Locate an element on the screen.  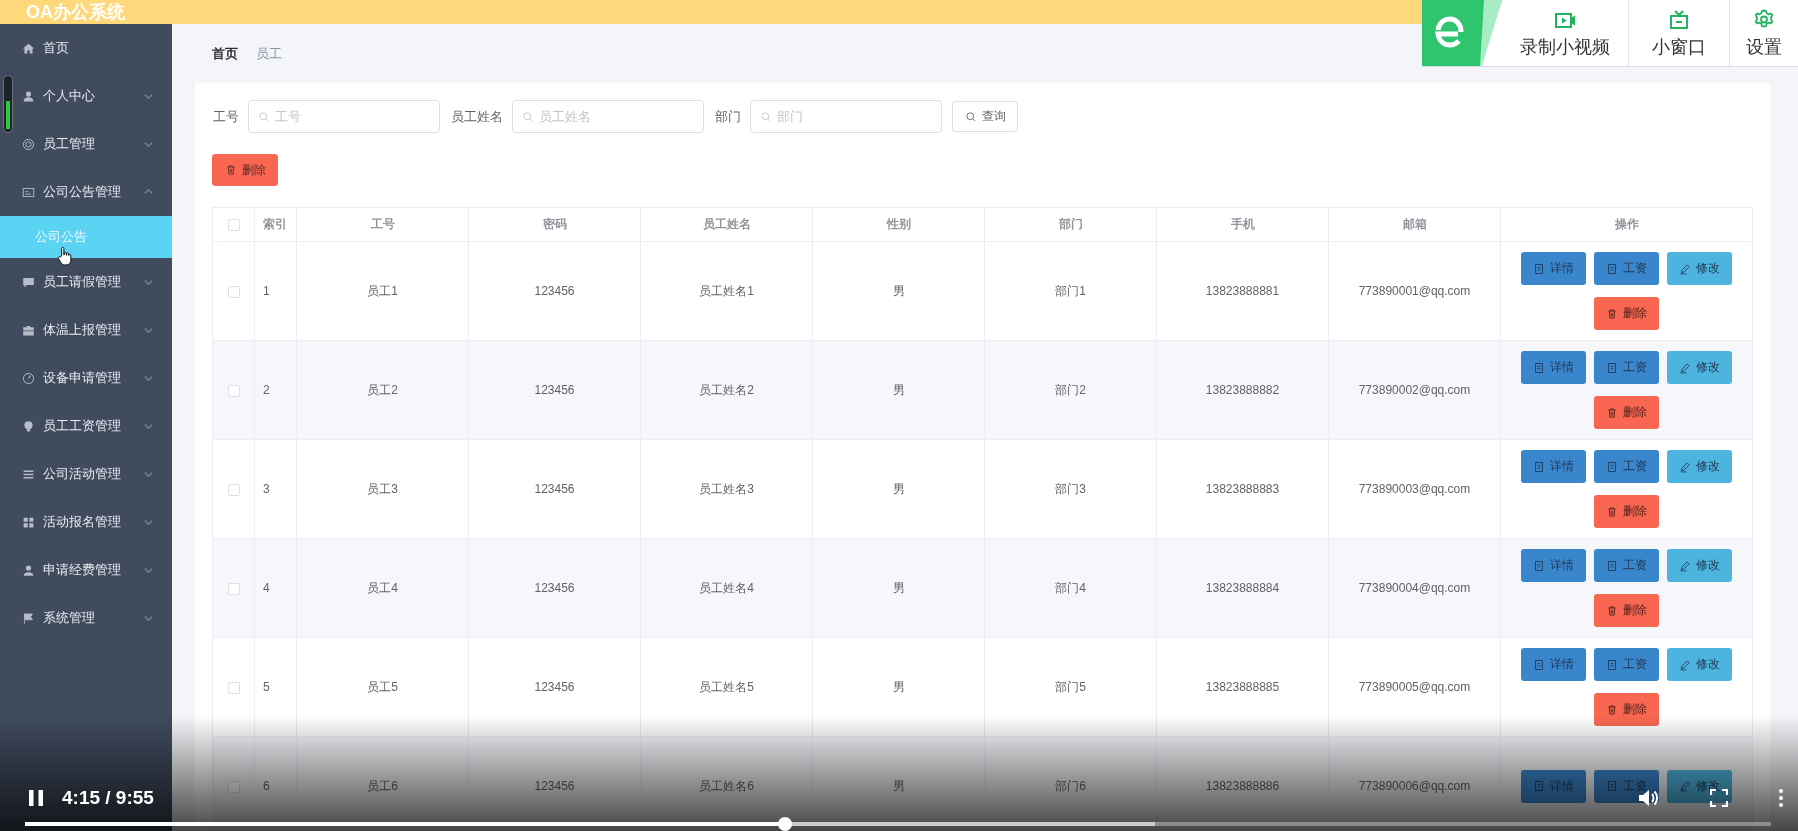
field-label: 部门 is located at coordinates (728, 116).